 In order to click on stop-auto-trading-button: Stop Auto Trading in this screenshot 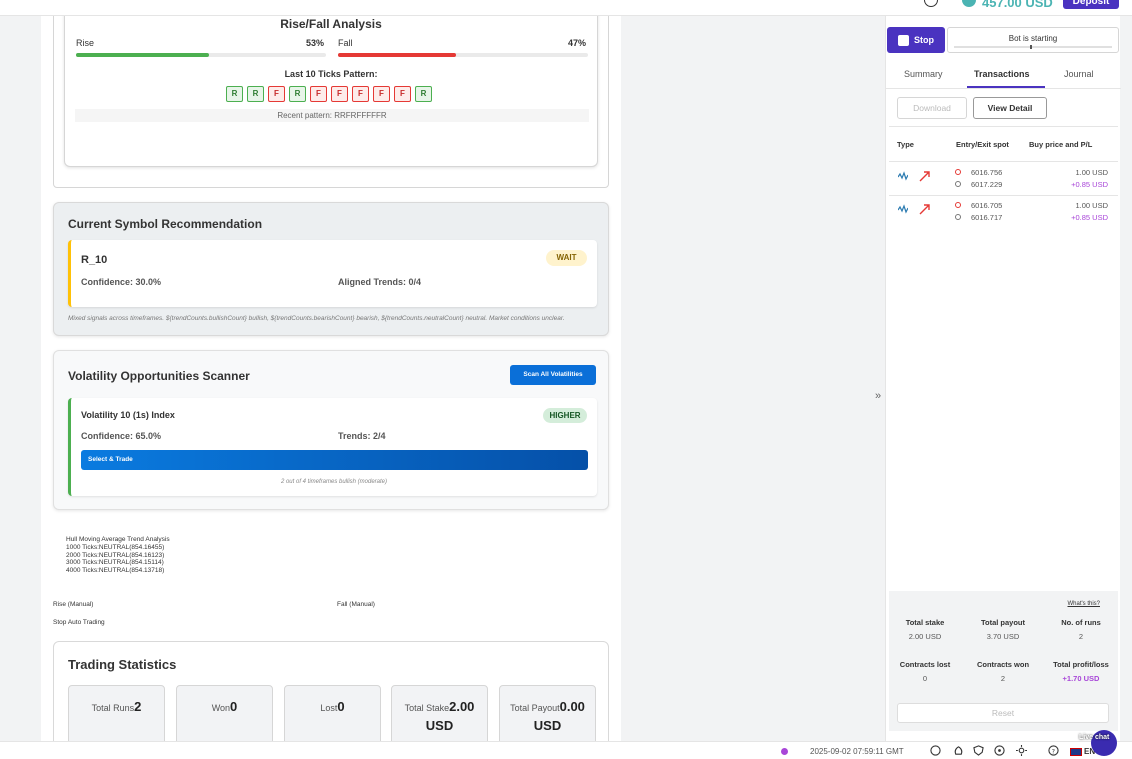, I will do `click(79, 622)`.